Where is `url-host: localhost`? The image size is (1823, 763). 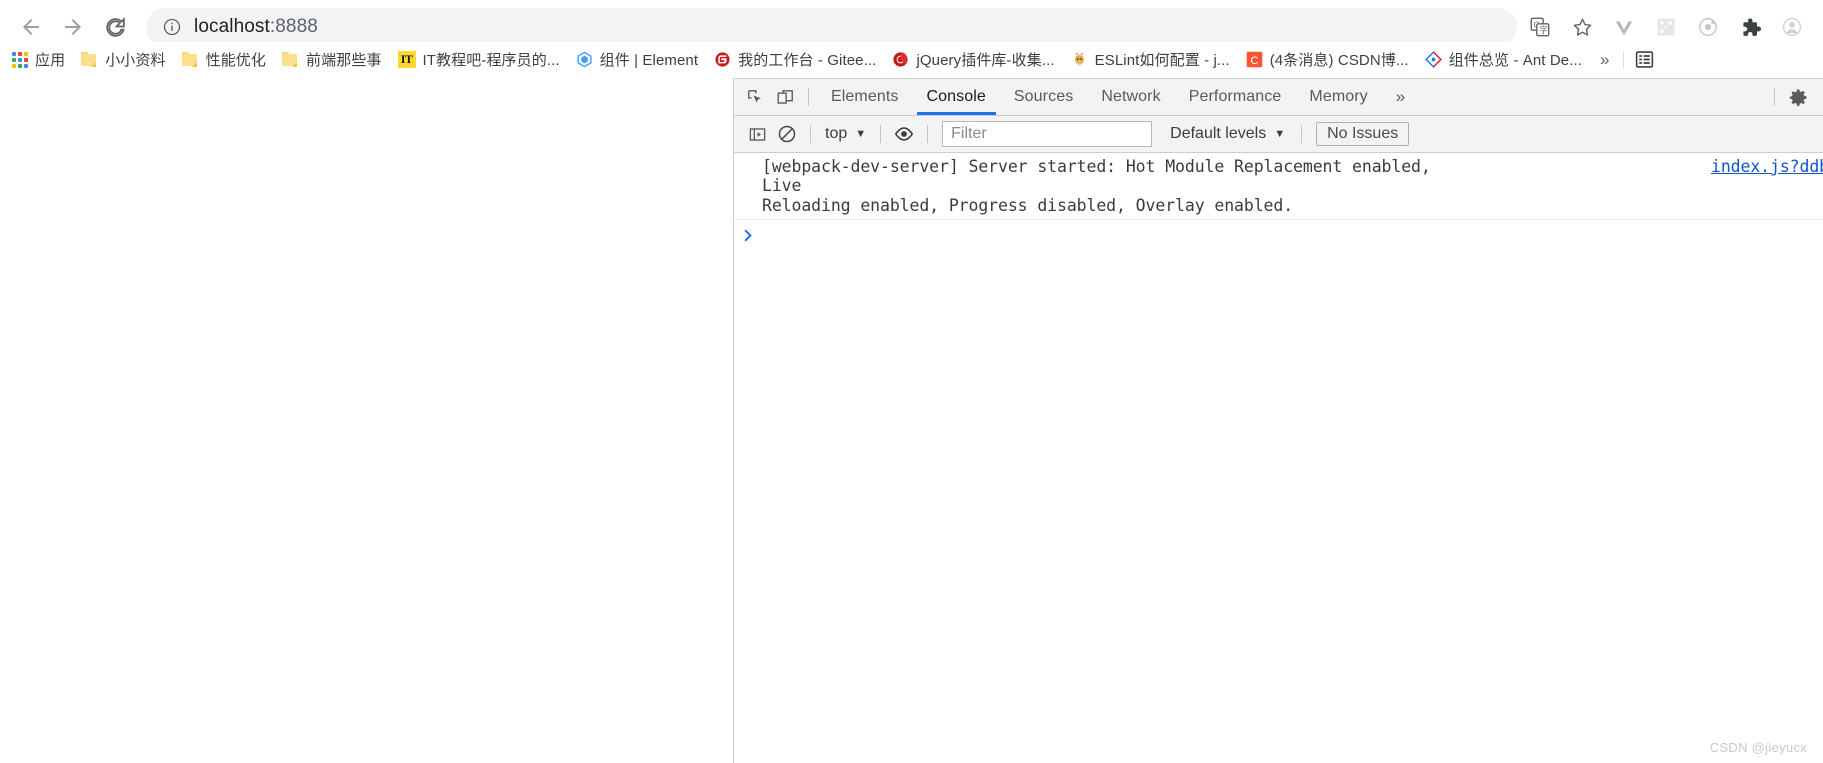
url-host: localhost is located at coordinates (232, 26).